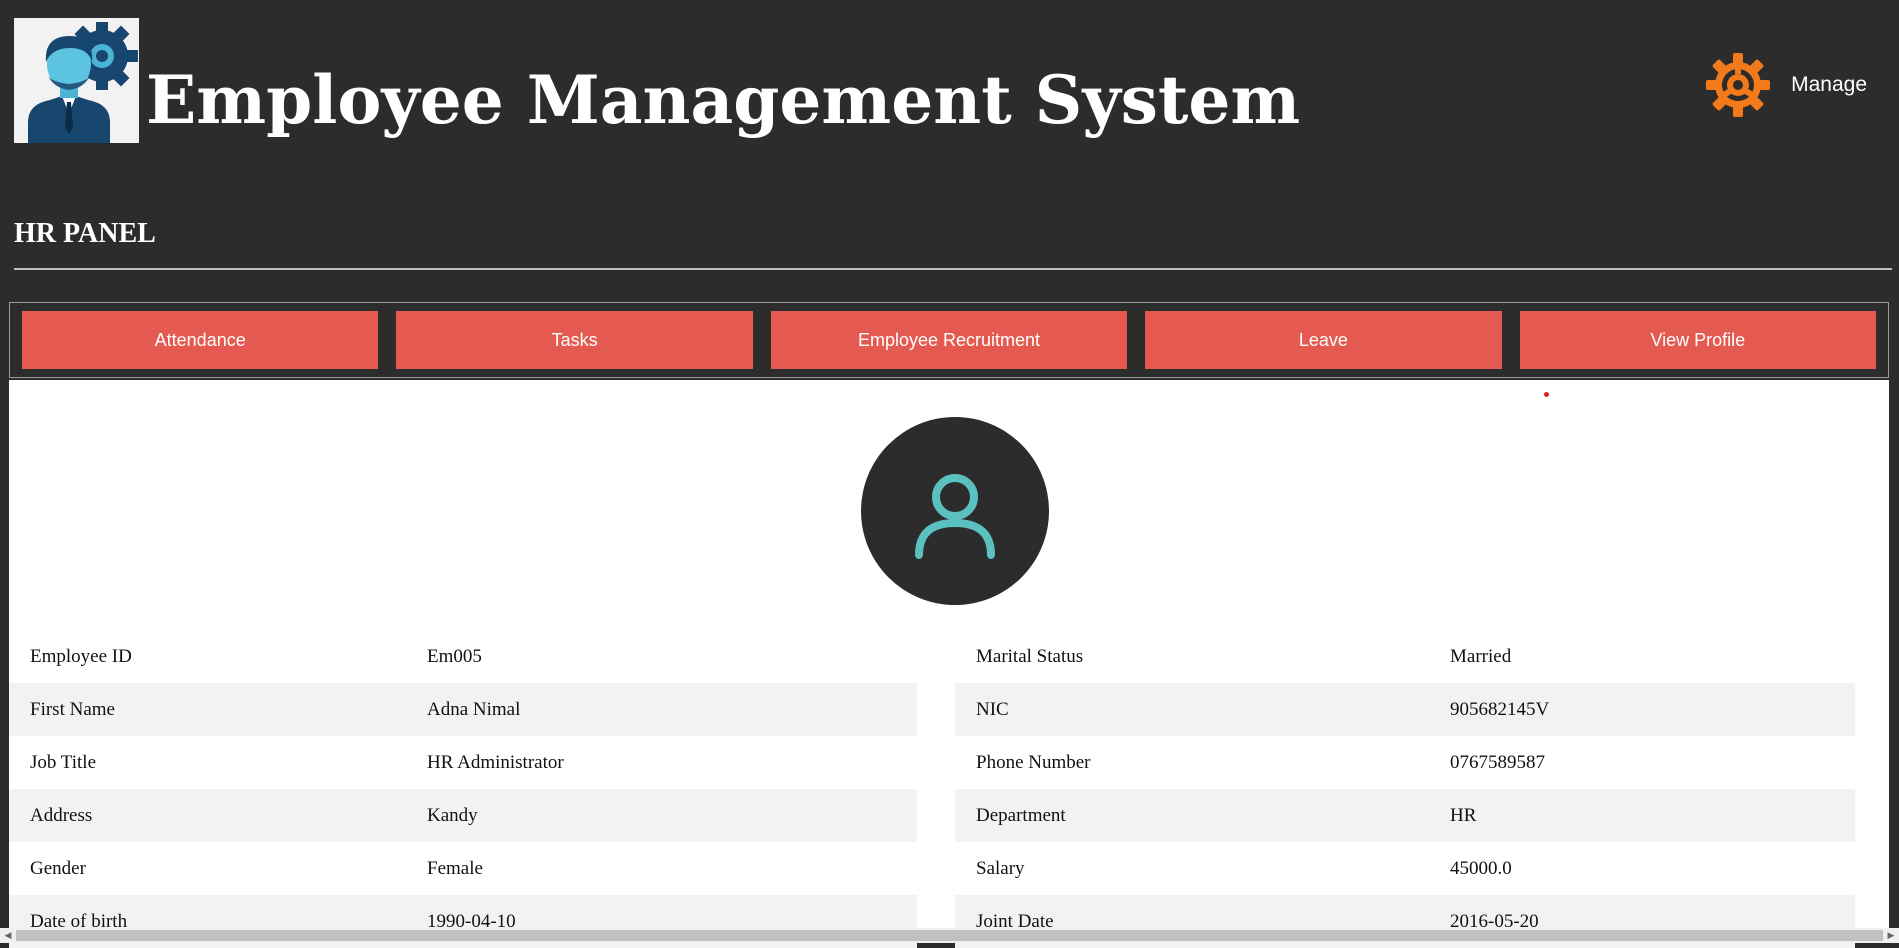 This screenshot has height=948, width=1899. Describe the element at coordinates (1786, 85) in the screenshot. I see `manage-menu: Manage` at that location.